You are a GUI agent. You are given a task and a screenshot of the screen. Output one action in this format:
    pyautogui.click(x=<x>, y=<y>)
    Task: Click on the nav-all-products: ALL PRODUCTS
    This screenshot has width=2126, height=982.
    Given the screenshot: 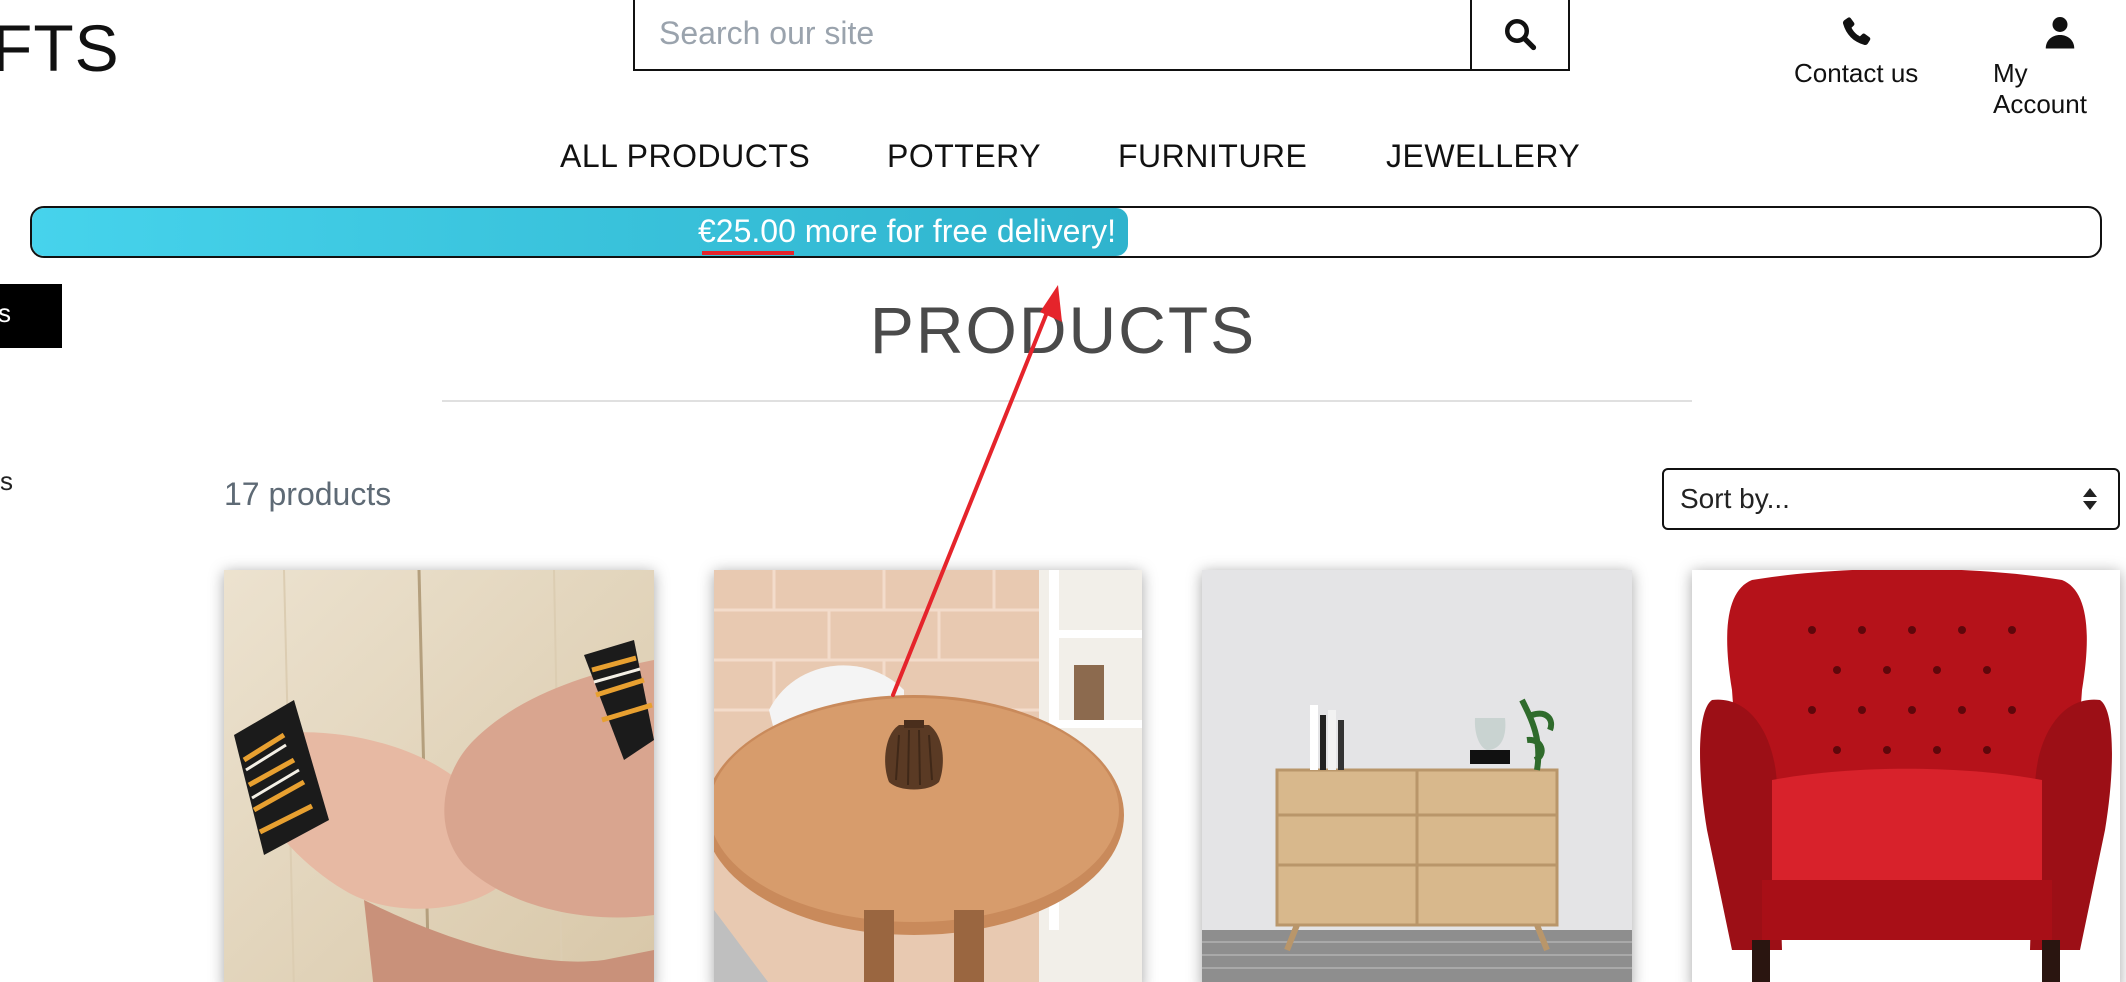 What is the action you would take?
    pyautogui.click(x=685, y=156)
    